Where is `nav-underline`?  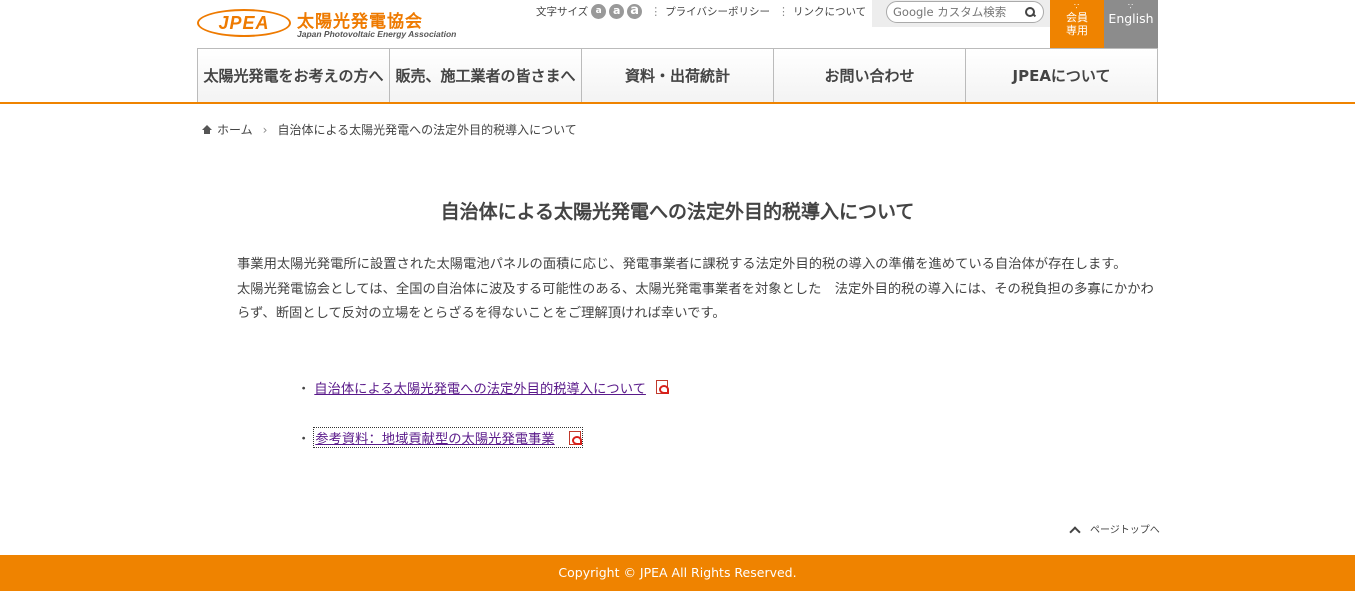
nav-underline is located at coordinates (677, 103).